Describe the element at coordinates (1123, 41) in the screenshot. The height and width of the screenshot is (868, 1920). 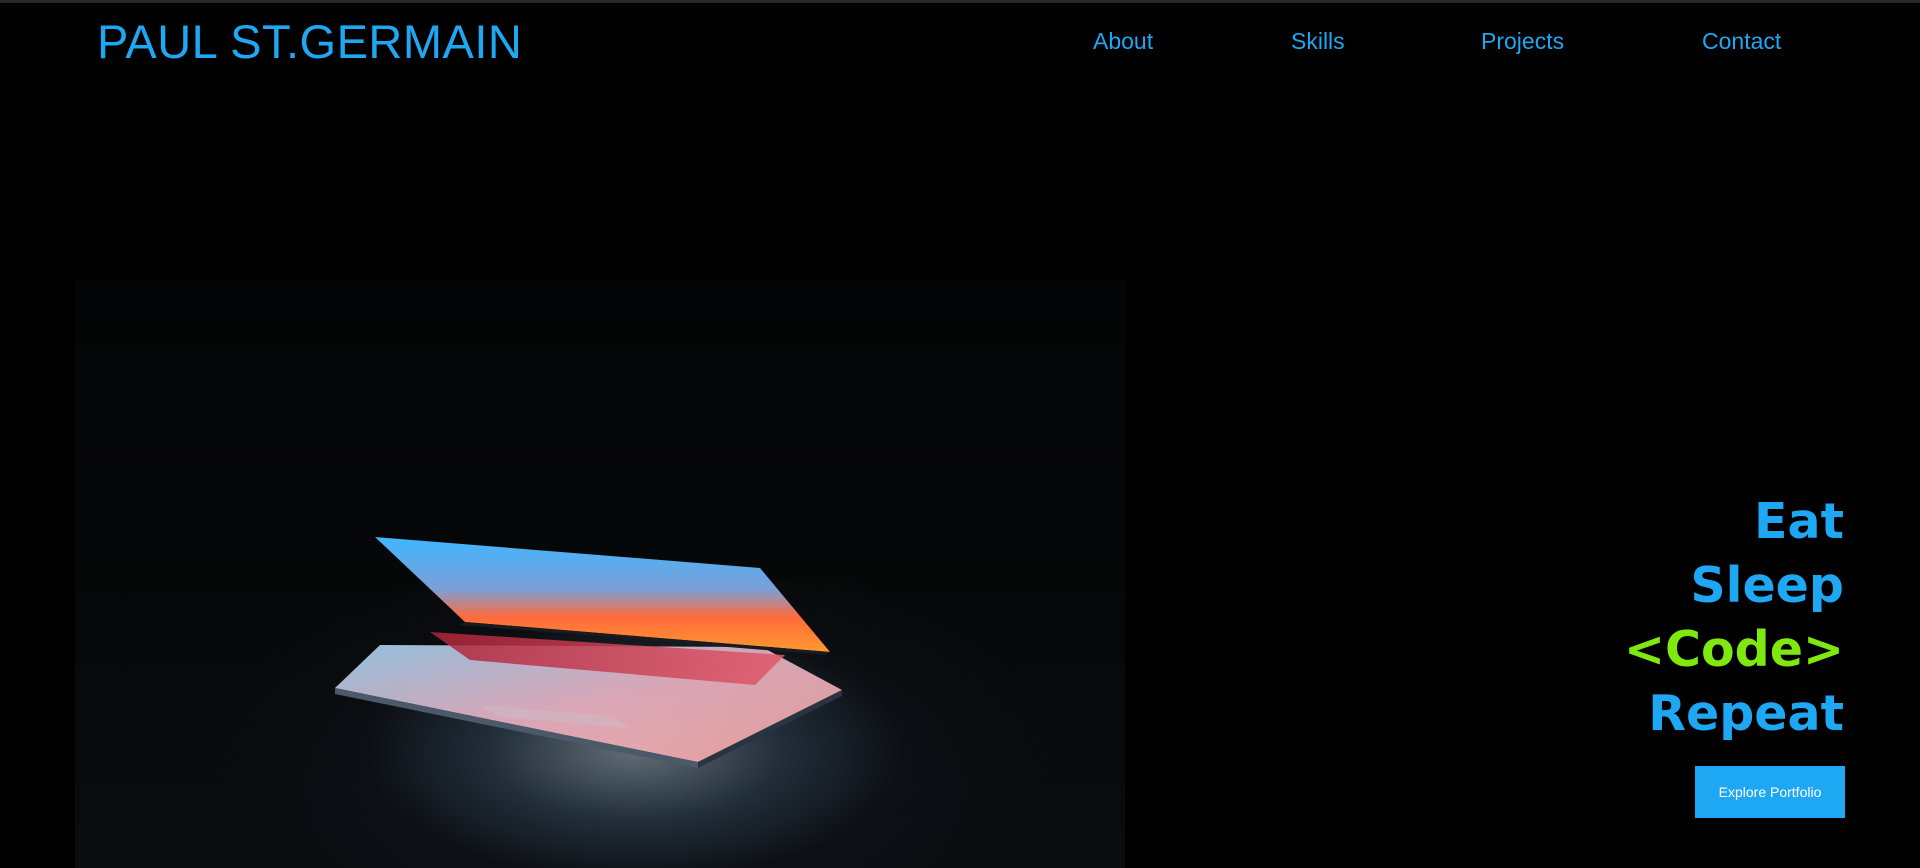
I see `nav-link-about: About` at that location.